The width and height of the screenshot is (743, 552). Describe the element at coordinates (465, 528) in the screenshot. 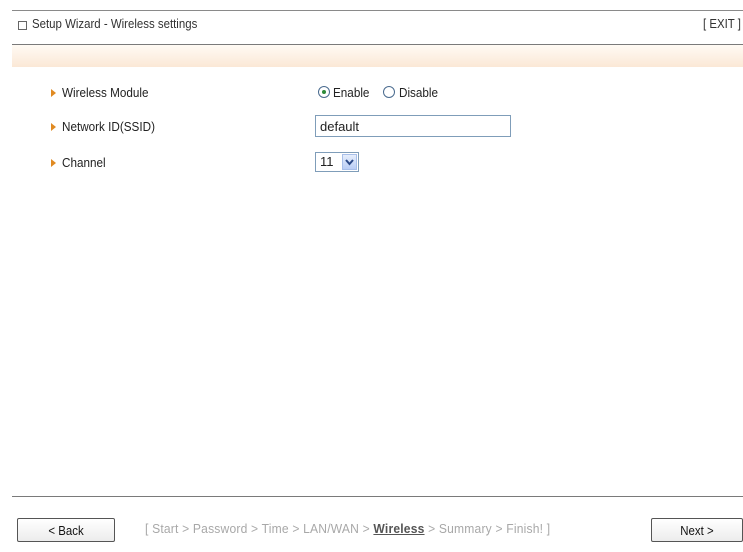

I see `step-summary: Summary` at that location.